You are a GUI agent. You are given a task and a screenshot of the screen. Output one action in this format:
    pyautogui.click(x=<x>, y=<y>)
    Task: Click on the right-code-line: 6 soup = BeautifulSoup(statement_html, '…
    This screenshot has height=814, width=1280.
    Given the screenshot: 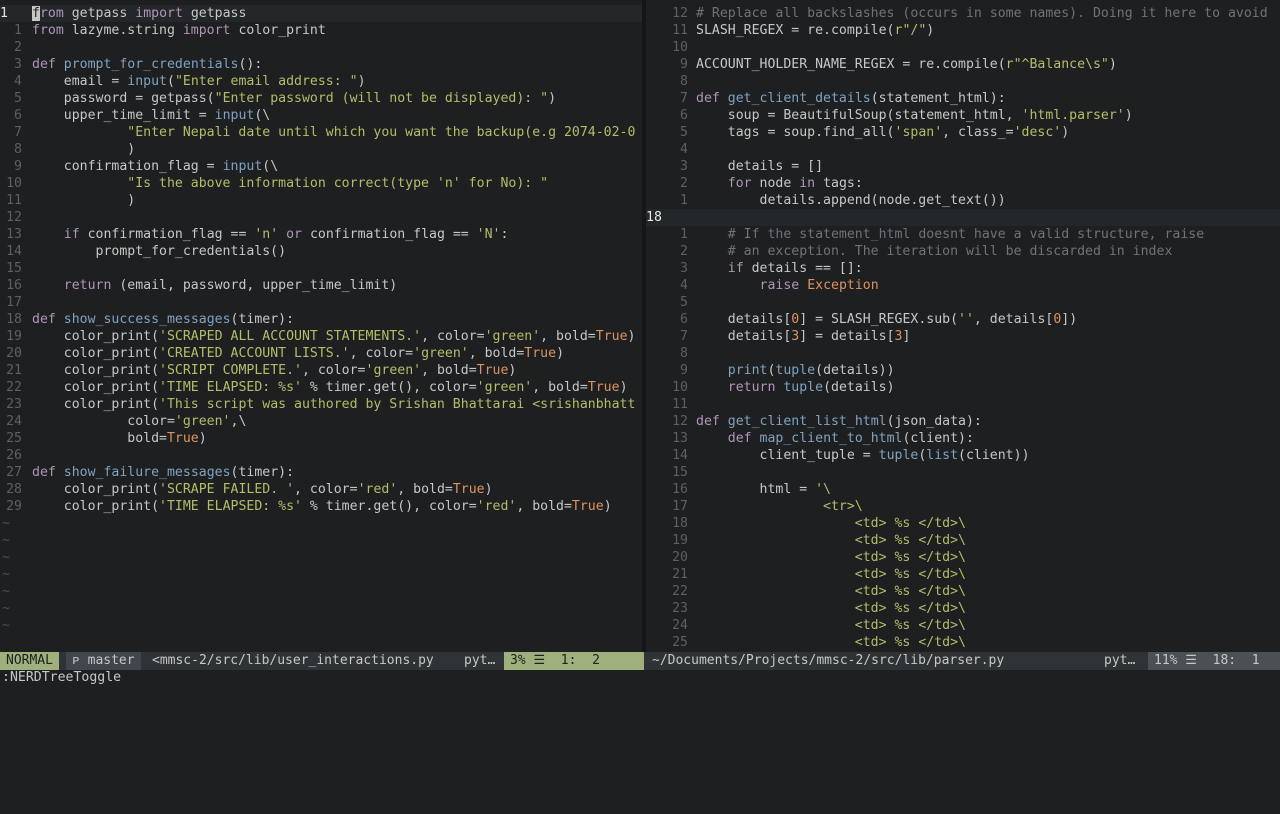 What is the action you would take?
    pyautogui.click(x=963, y=115)
    